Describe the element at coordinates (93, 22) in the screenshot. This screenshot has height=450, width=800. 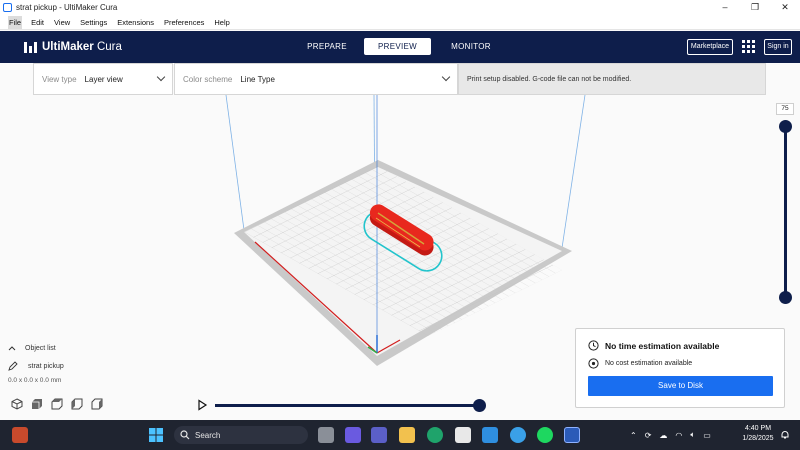
I see `menu-settings: Settings` at that location.